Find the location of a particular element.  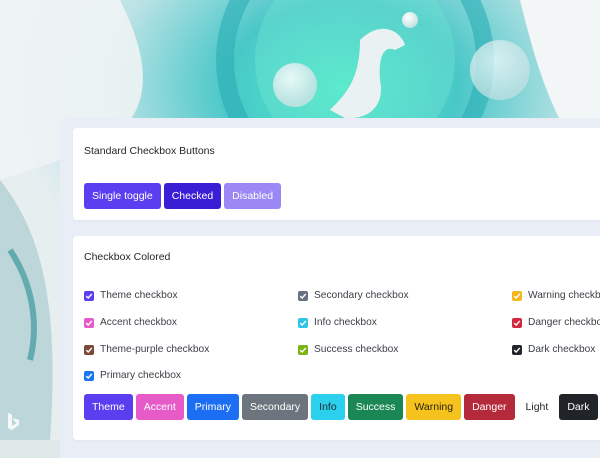

info-checkbox: Info checkbox is located at coordinates (337, 322).